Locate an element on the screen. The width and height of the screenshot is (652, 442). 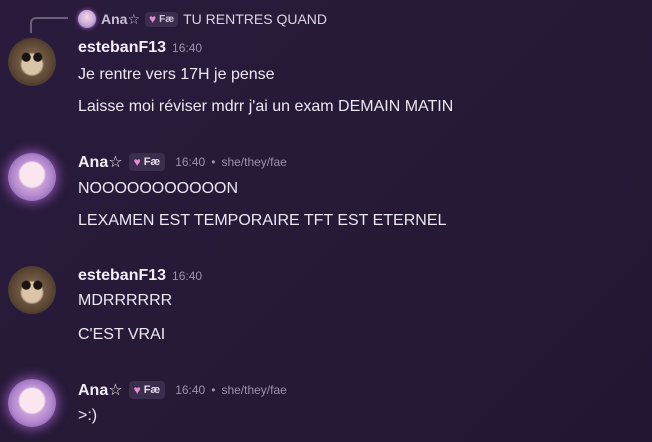
message-text: LEXAMEN EST TEMPORAIRE TFT EST ETERNEL is located at coordinates (262, 220).